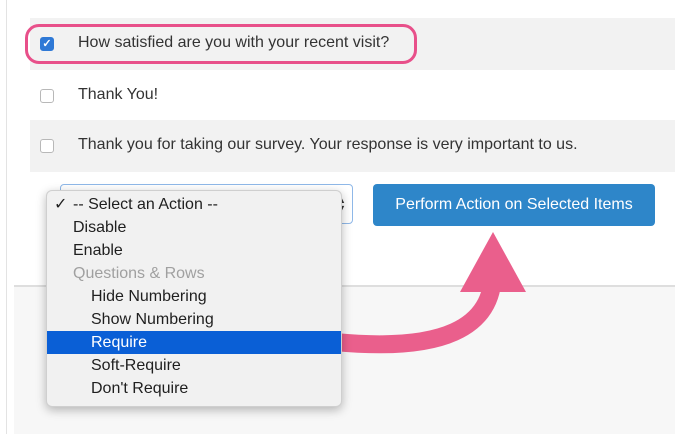 The width and height of the screenshot is (675, 434). Describe the element at coordinates (194, 342) in the screenshot. I see `menu-item-require: Require` at that location.